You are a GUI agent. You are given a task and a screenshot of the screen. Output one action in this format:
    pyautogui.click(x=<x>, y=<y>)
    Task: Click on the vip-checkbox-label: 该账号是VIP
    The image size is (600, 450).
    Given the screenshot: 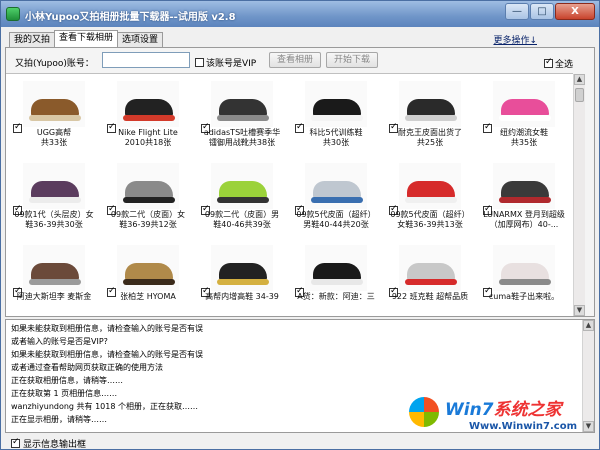 What is the action you would take?
    pyautogui.click(x=231, y=64)
    